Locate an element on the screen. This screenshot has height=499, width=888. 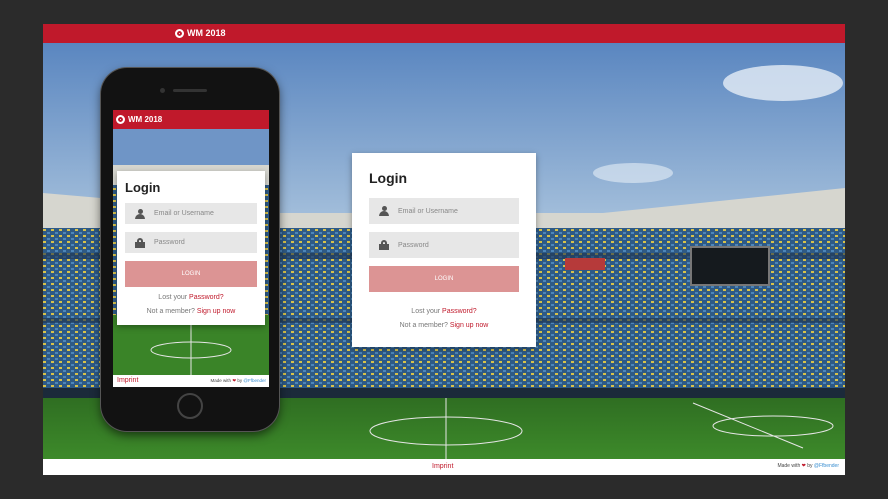
phone-brand-logo: WM 2018 is located at coordinates (139, 119).